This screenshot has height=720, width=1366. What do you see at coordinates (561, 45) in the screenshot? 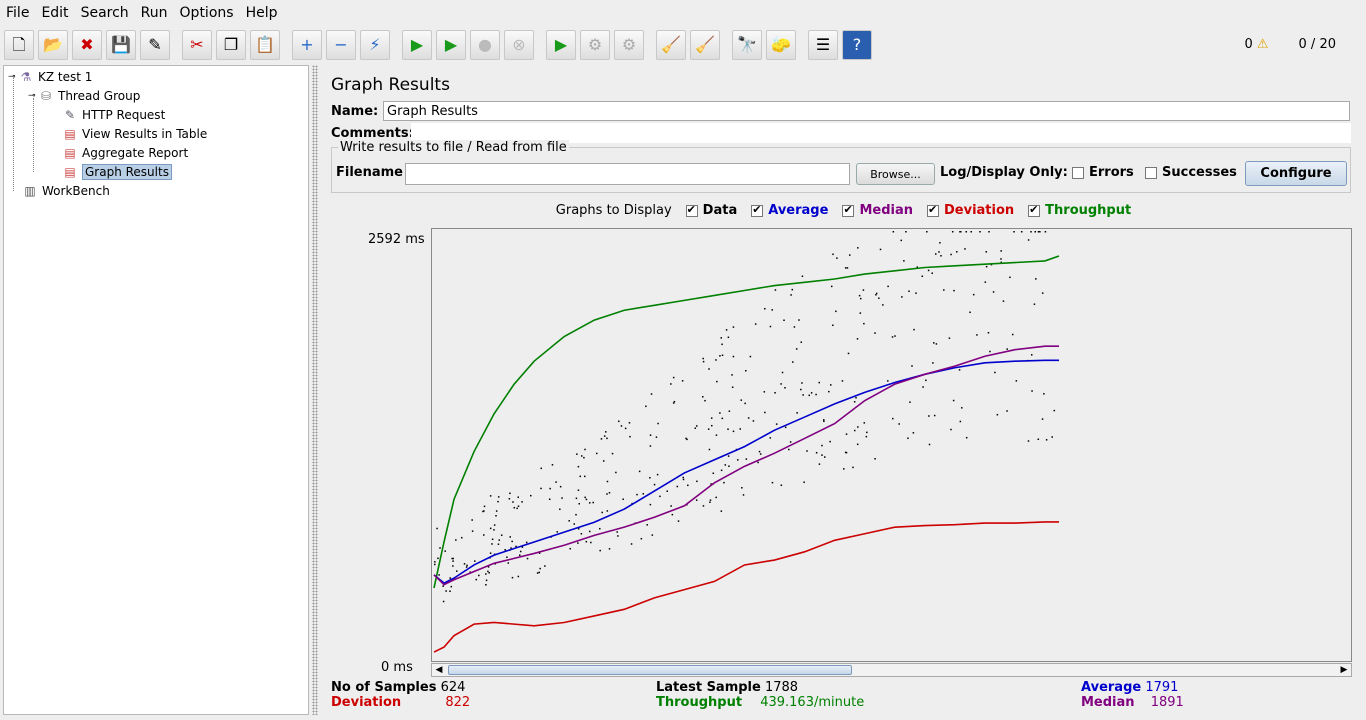
I see `remote-start-icon: ▶` at bounding box center [561, 45].